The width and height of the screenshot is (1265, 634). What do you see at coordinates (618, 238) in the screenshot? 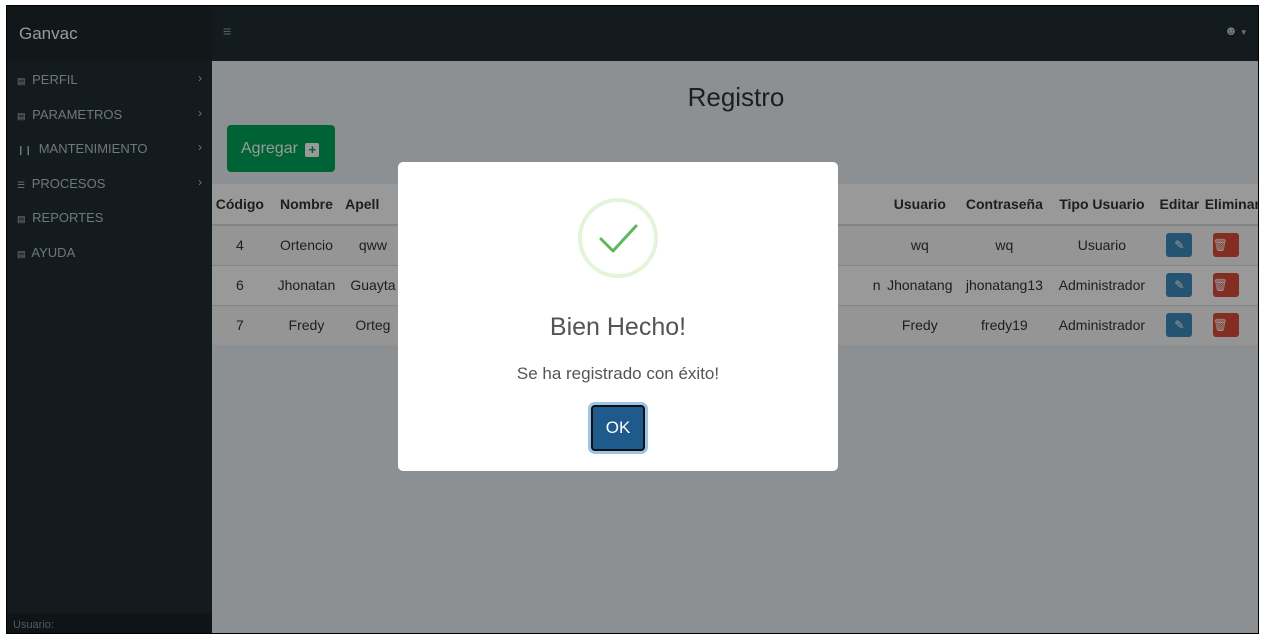
I see `success-check-icon` at bounding box center [618, 238].